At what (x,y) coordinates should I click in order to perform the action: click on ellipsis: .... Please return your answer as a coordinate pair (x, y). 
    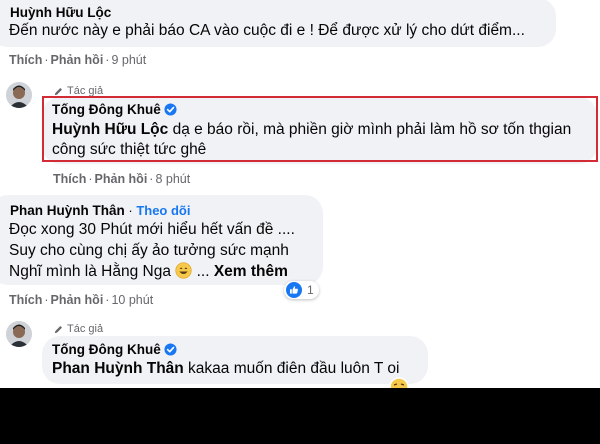
    Looking at the image, I should click on (203, 271).